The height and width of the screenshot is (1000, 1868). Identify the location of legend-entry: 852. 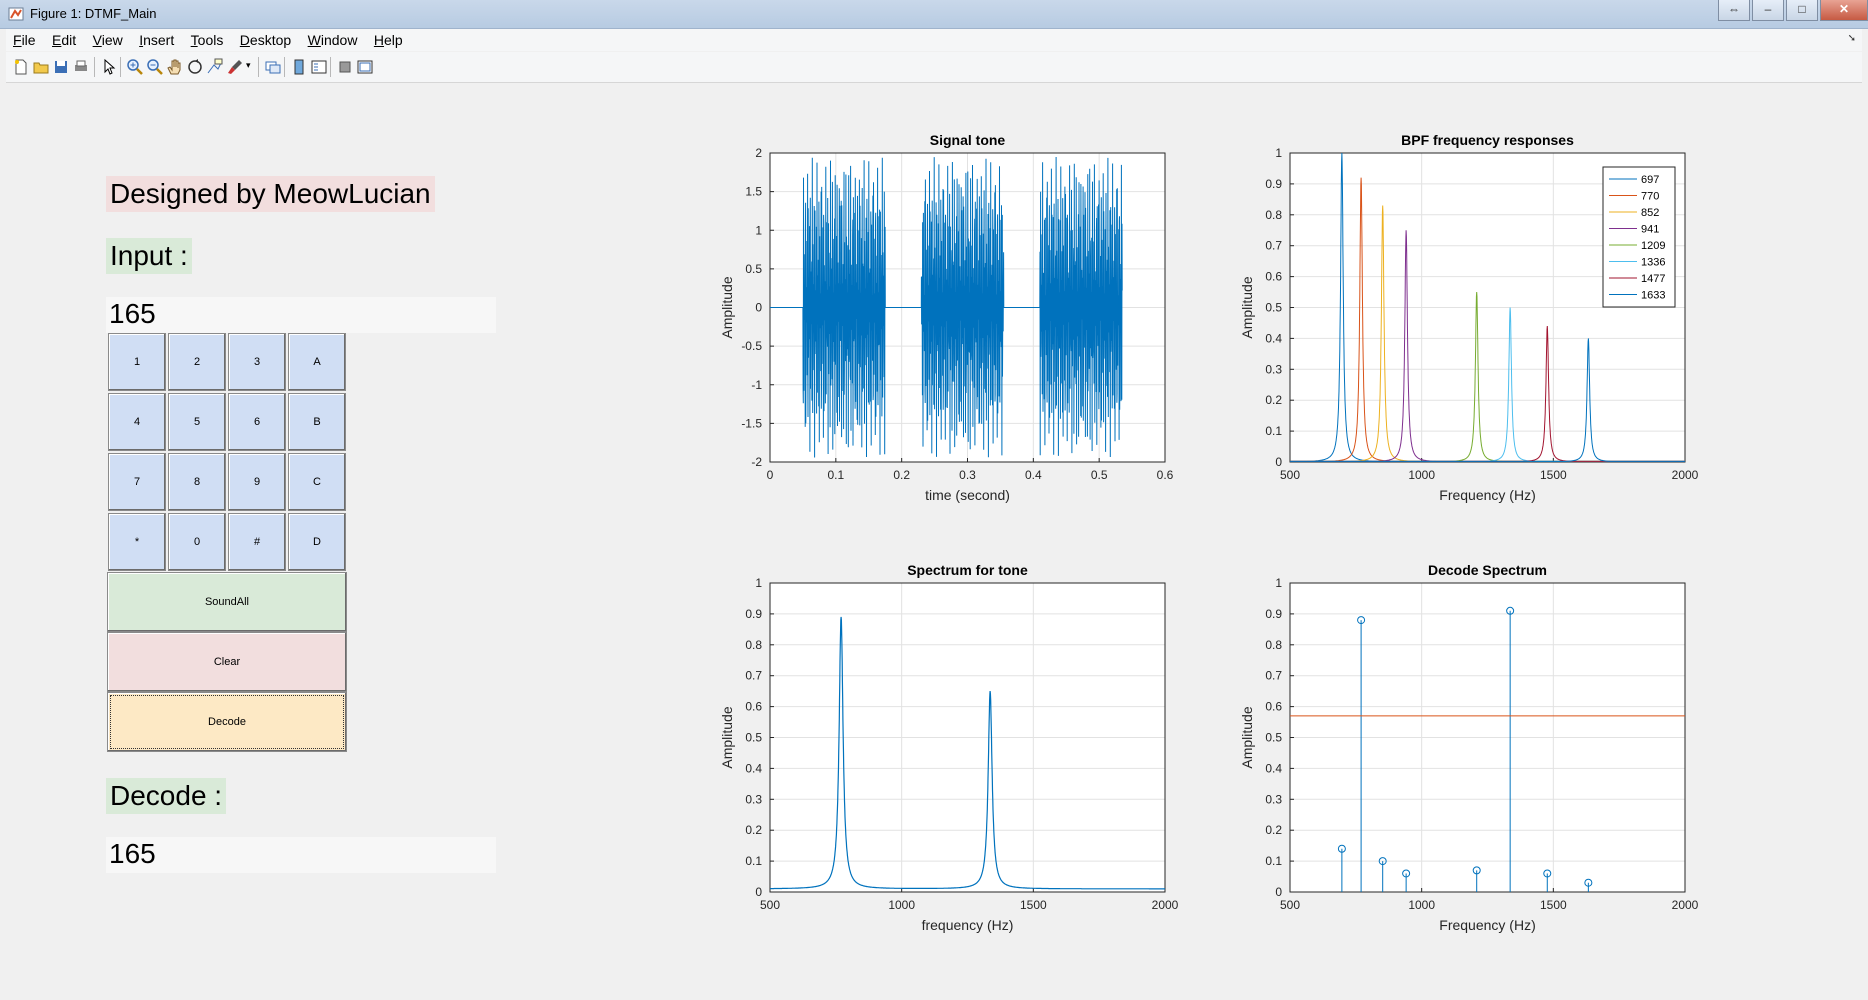
(1650, 213).